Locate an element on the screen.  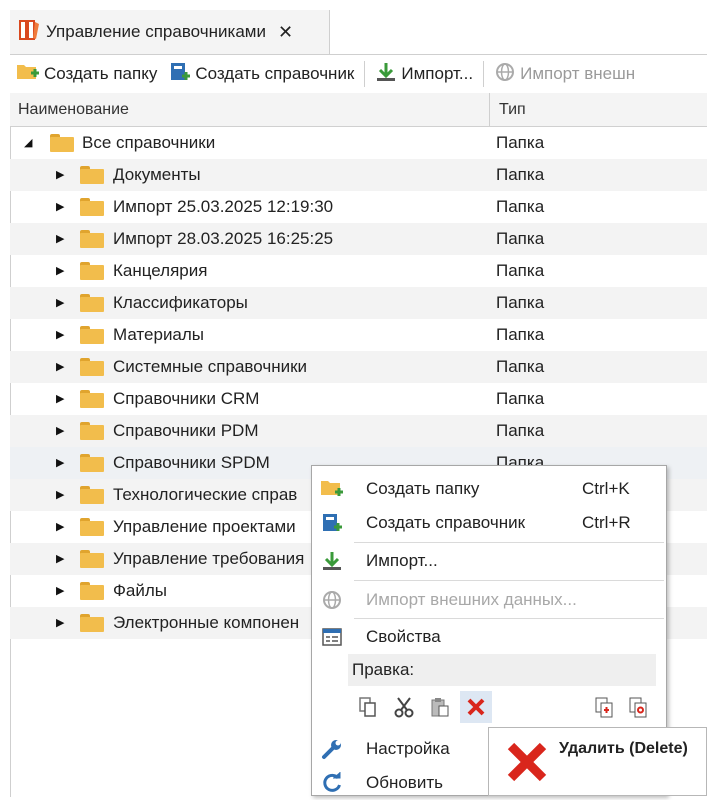
tree-row-label: Классификаторы is located at coordinates (180, 302).